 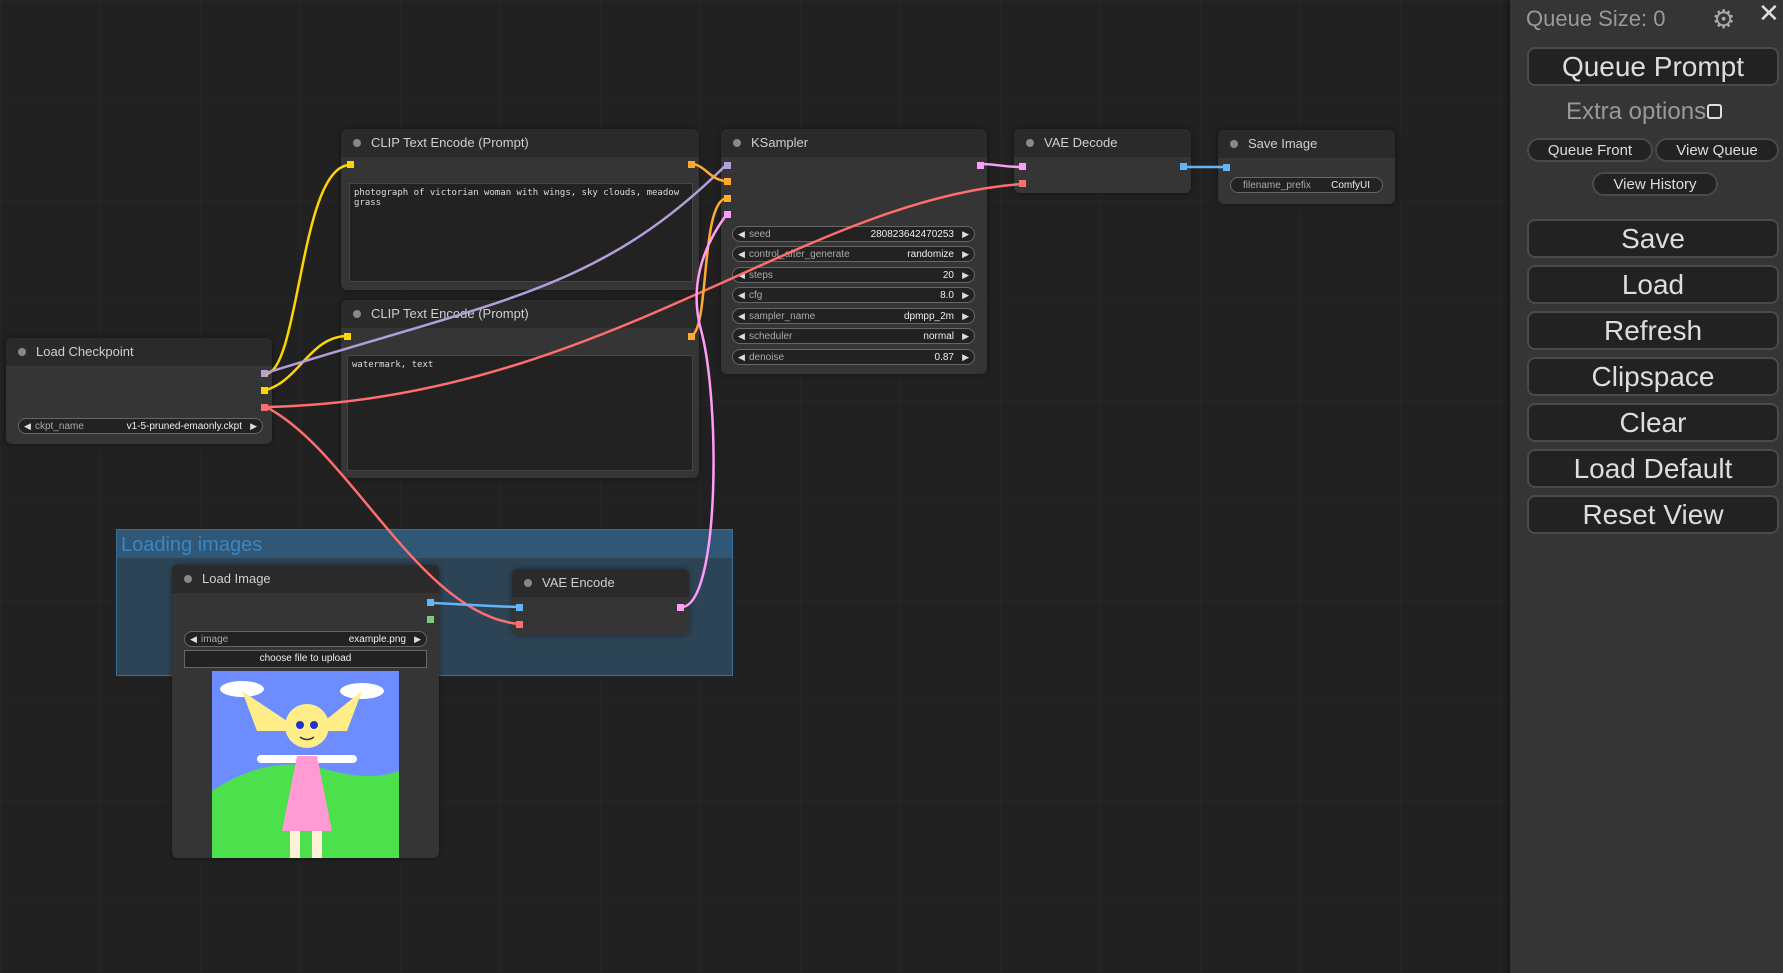 I want to click on view-queue-button: View Queue, so click(x=1717, y=150).